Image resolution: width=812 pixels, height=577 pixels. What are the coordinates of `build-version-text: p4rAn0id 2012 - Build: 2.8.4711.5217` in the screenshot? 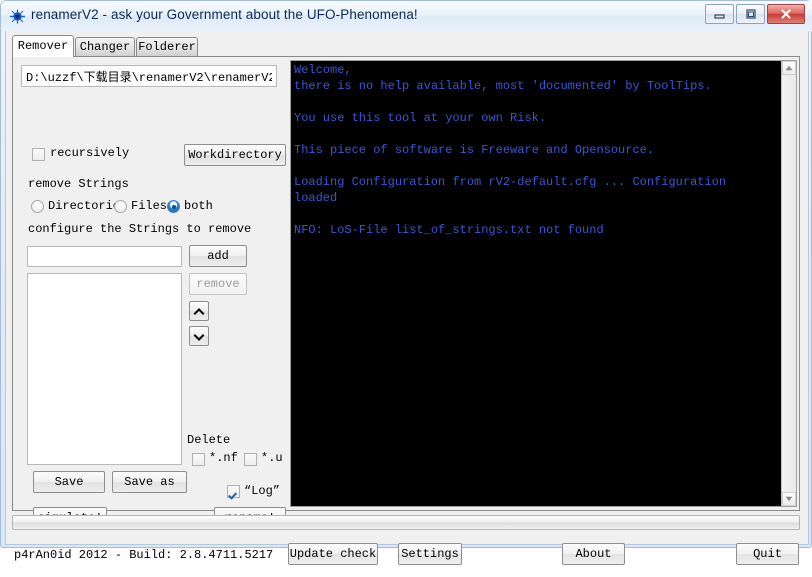 It's located at (144, 555).